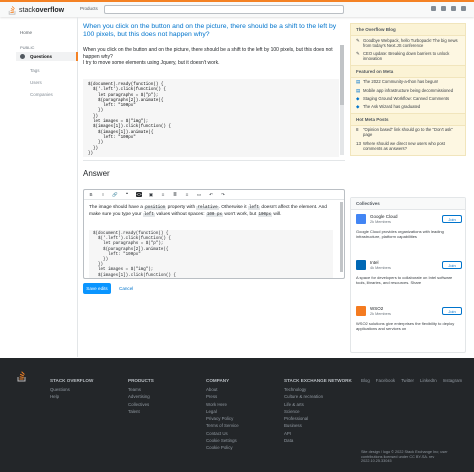  I want to click on footer-link: Business, so click(318, 425).